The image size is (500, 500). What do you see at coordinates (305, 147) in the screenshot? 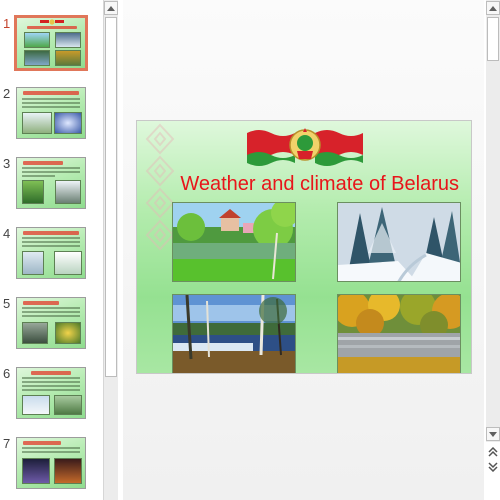
I see `belarus-flags-emblem` at bounding box center [305, 147].